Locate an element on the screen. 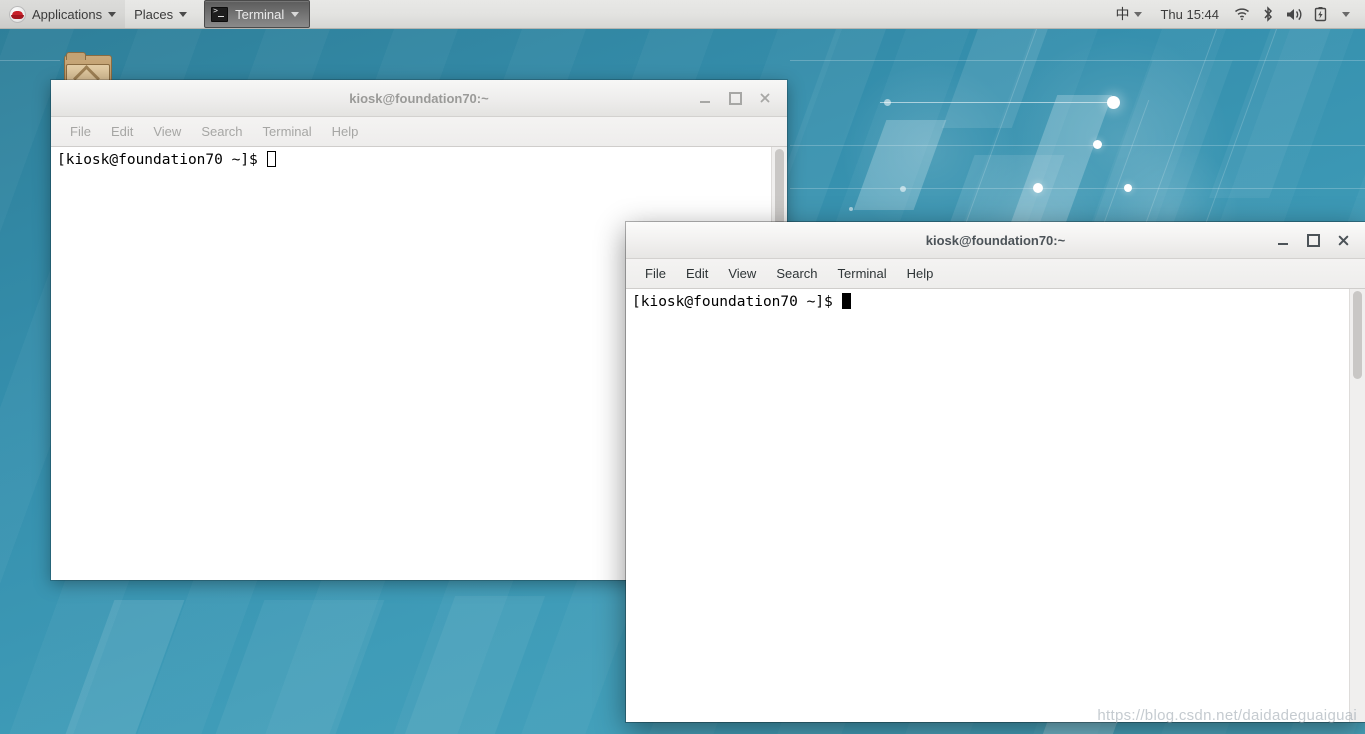 Image resolution: width=1365 pixels, height=734 pixels. battery-icon is located at coordinates (1320, 14).